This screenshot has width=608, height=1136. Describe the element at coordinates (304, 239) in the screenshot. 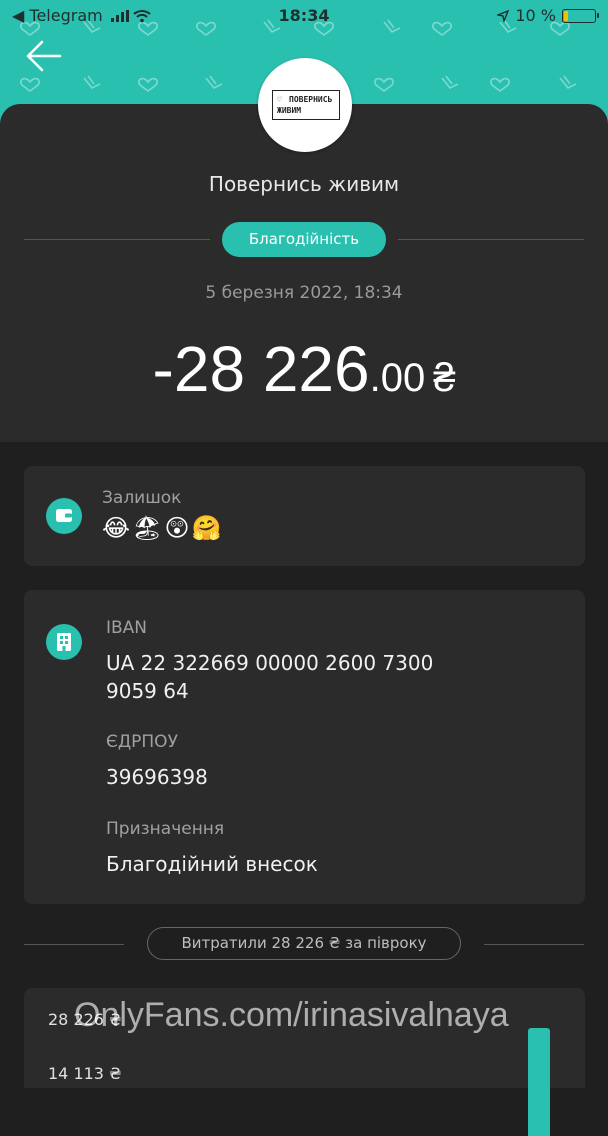

I see `category-badge: Благодійність` at that location.